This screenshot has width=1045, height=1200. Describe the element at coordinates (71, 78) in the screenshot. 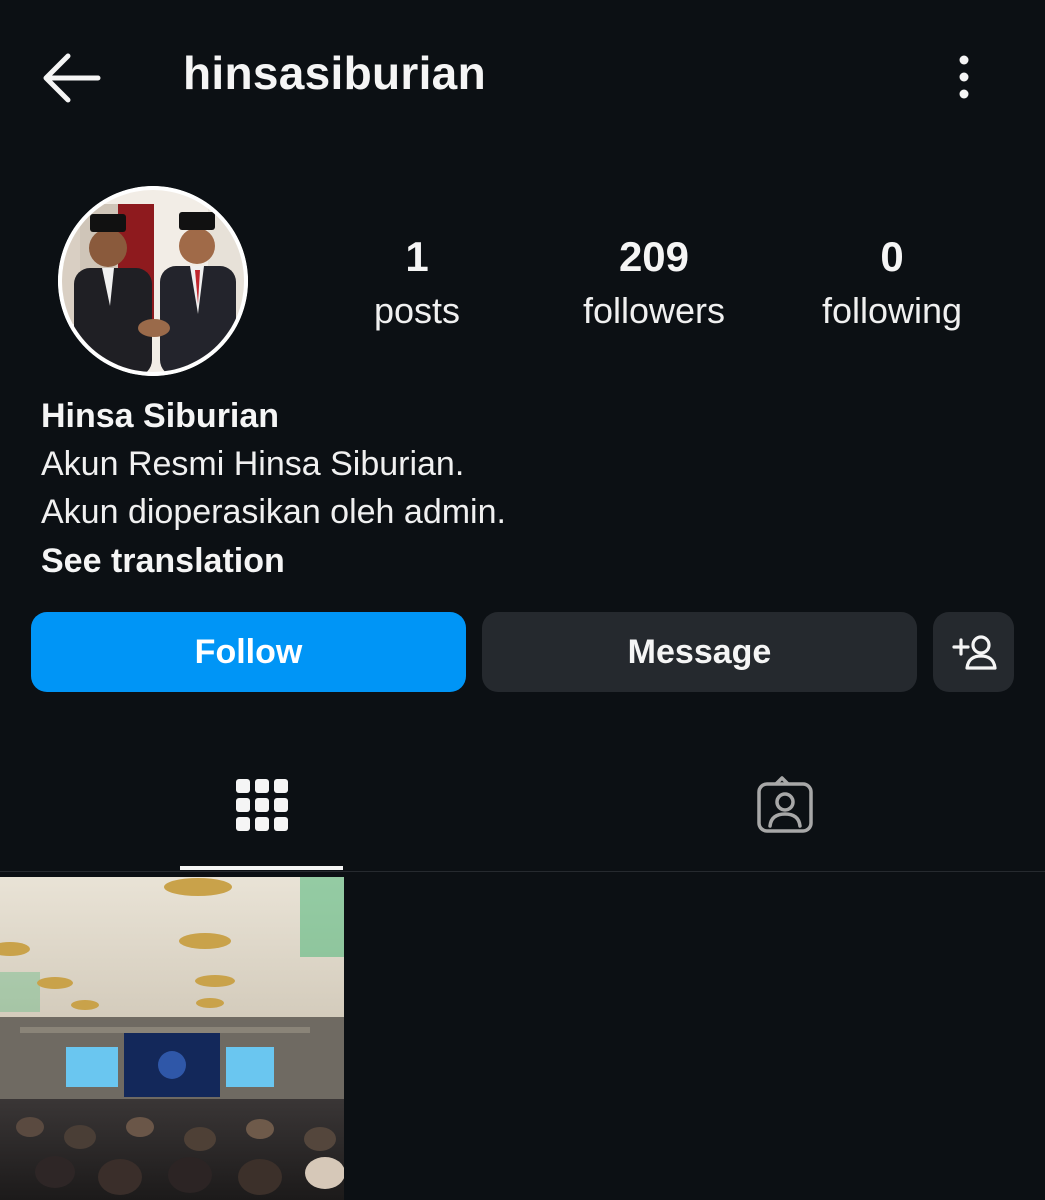

I see `arrow-left-icon` at that location.